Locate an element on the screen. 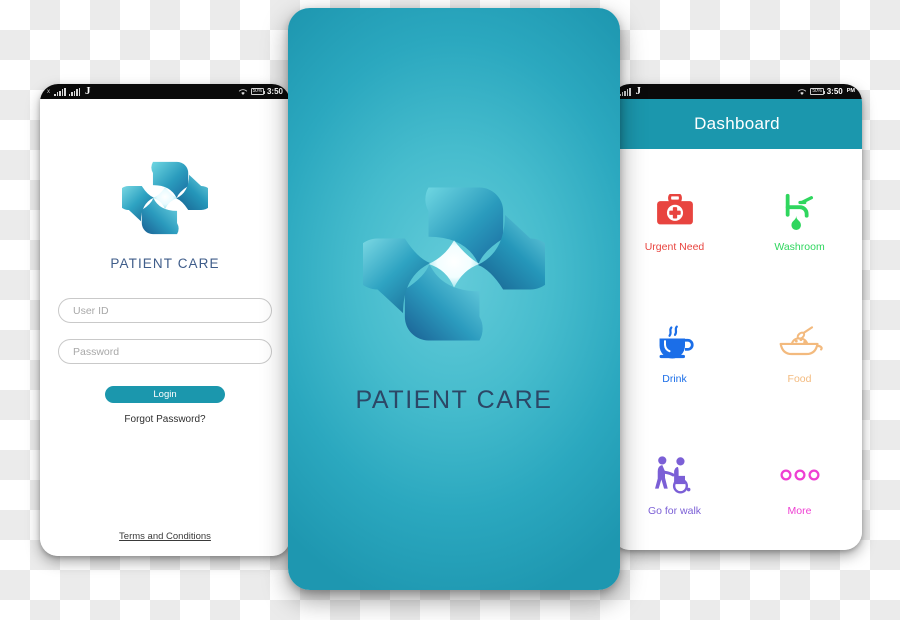  splash-brand-title: PATIENT CARE is located at coordinates (454, 400).